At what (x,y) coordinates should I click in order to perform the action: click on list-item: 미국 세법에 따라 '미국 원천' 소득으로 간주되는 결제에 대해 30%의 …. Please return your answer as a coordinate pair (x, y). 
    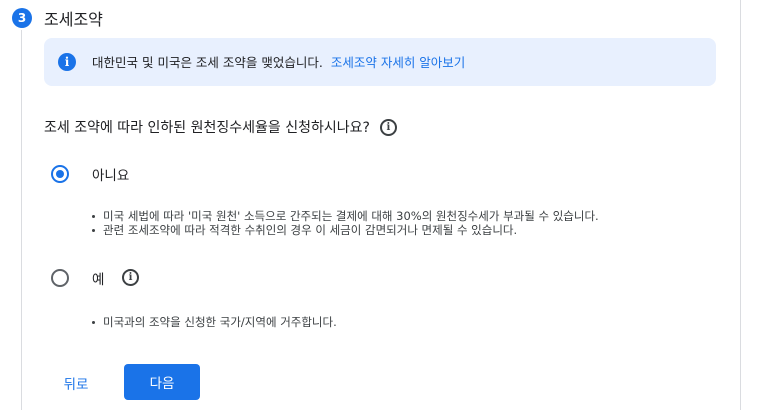
    Looking at the image, I should click on (345, 216).